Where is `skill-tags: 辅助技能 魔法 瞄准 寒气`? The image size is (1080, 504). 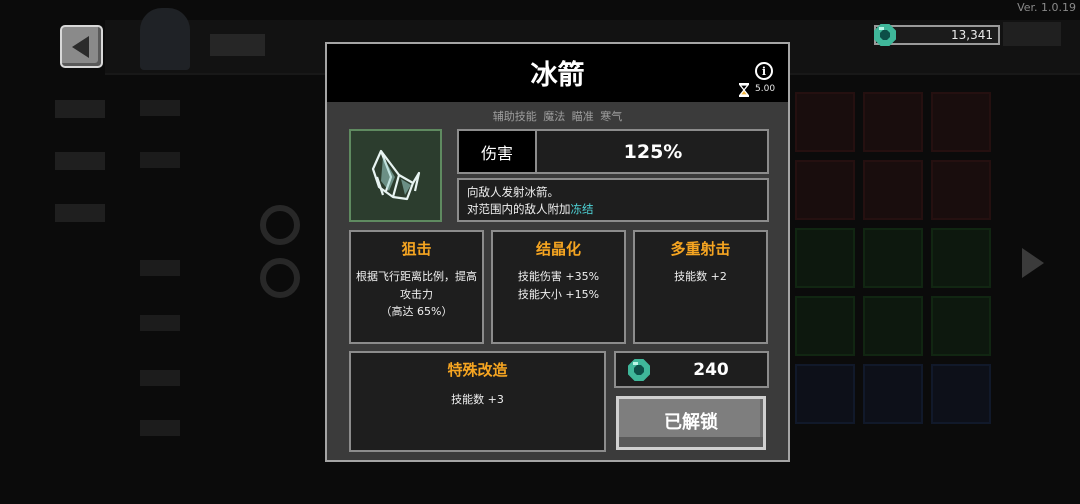
skill-tags: 辅助技能 魔法 瞄准 寒气 is located at coordinates (557, 116).